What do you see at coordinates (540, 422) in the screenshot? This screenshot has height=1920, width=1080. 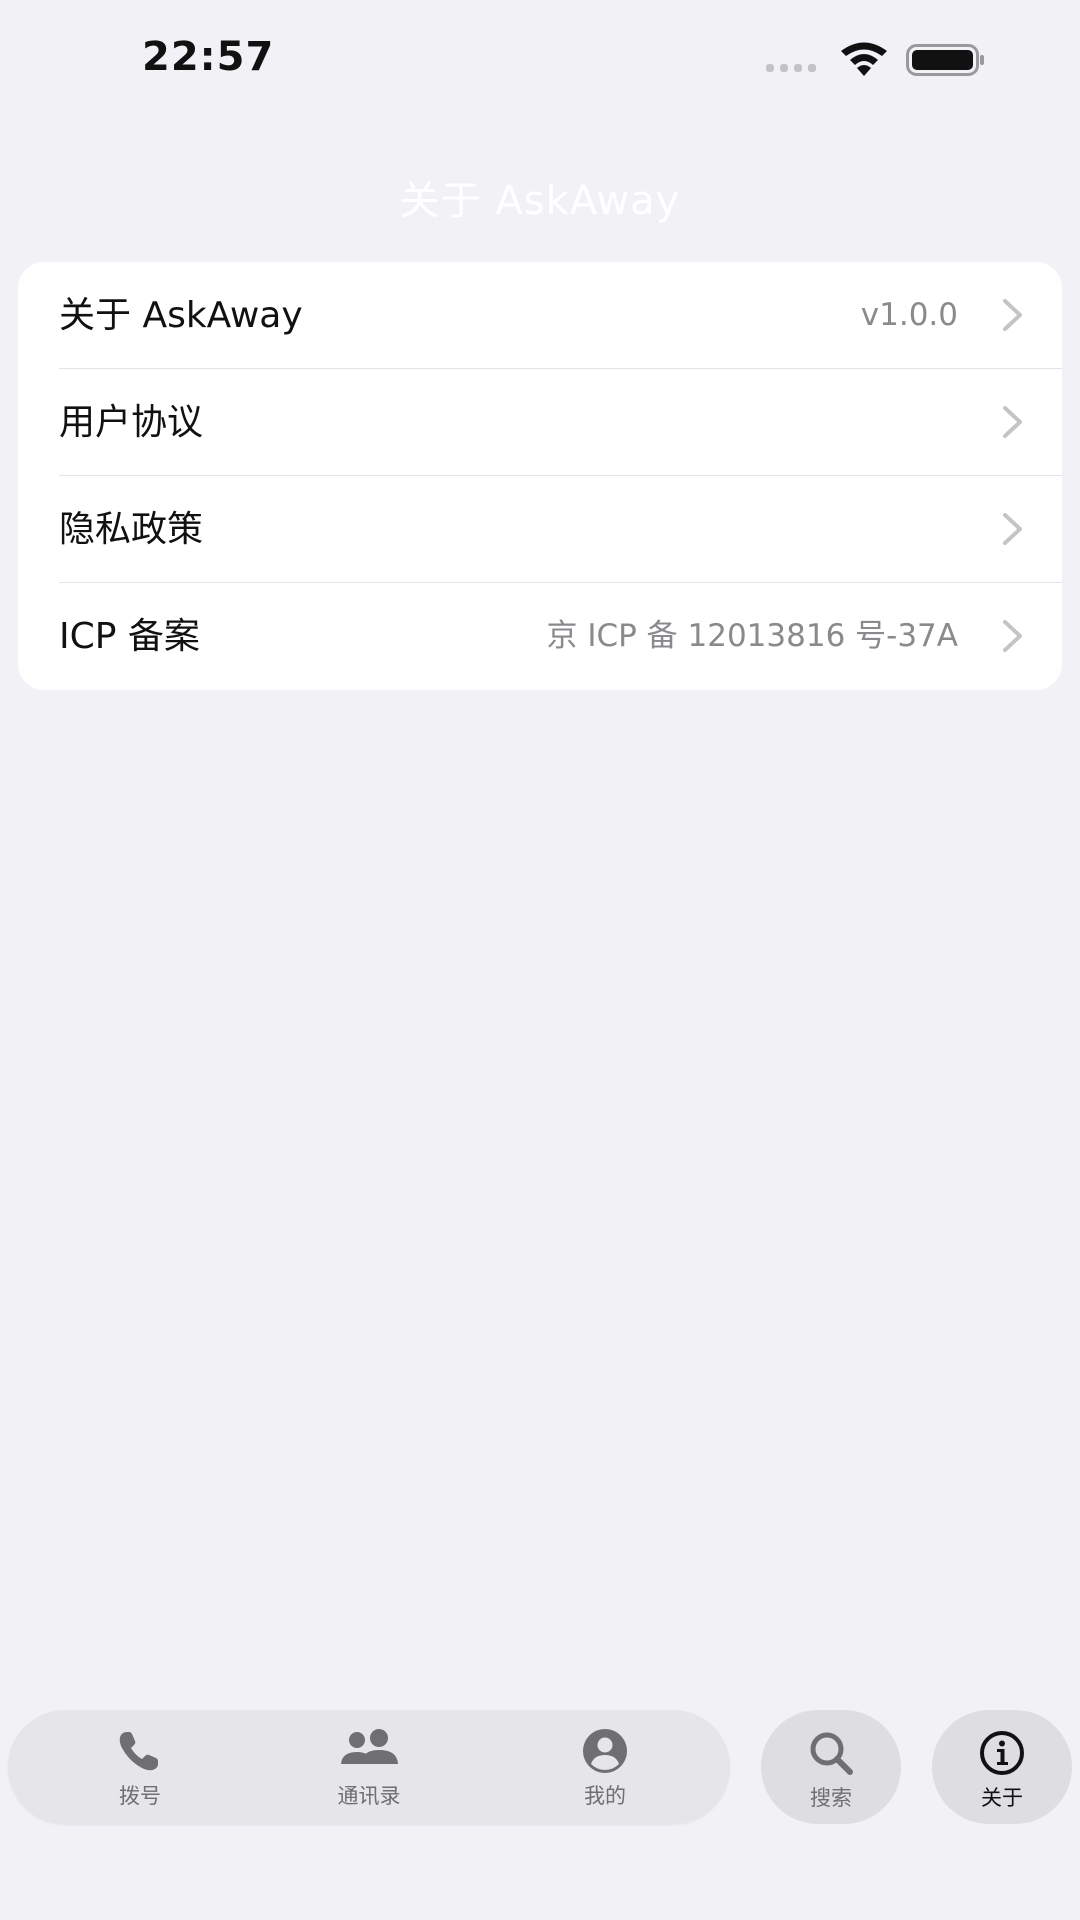 I see `row-user-agreement: 用户协议` at bounding box center [540, 422].